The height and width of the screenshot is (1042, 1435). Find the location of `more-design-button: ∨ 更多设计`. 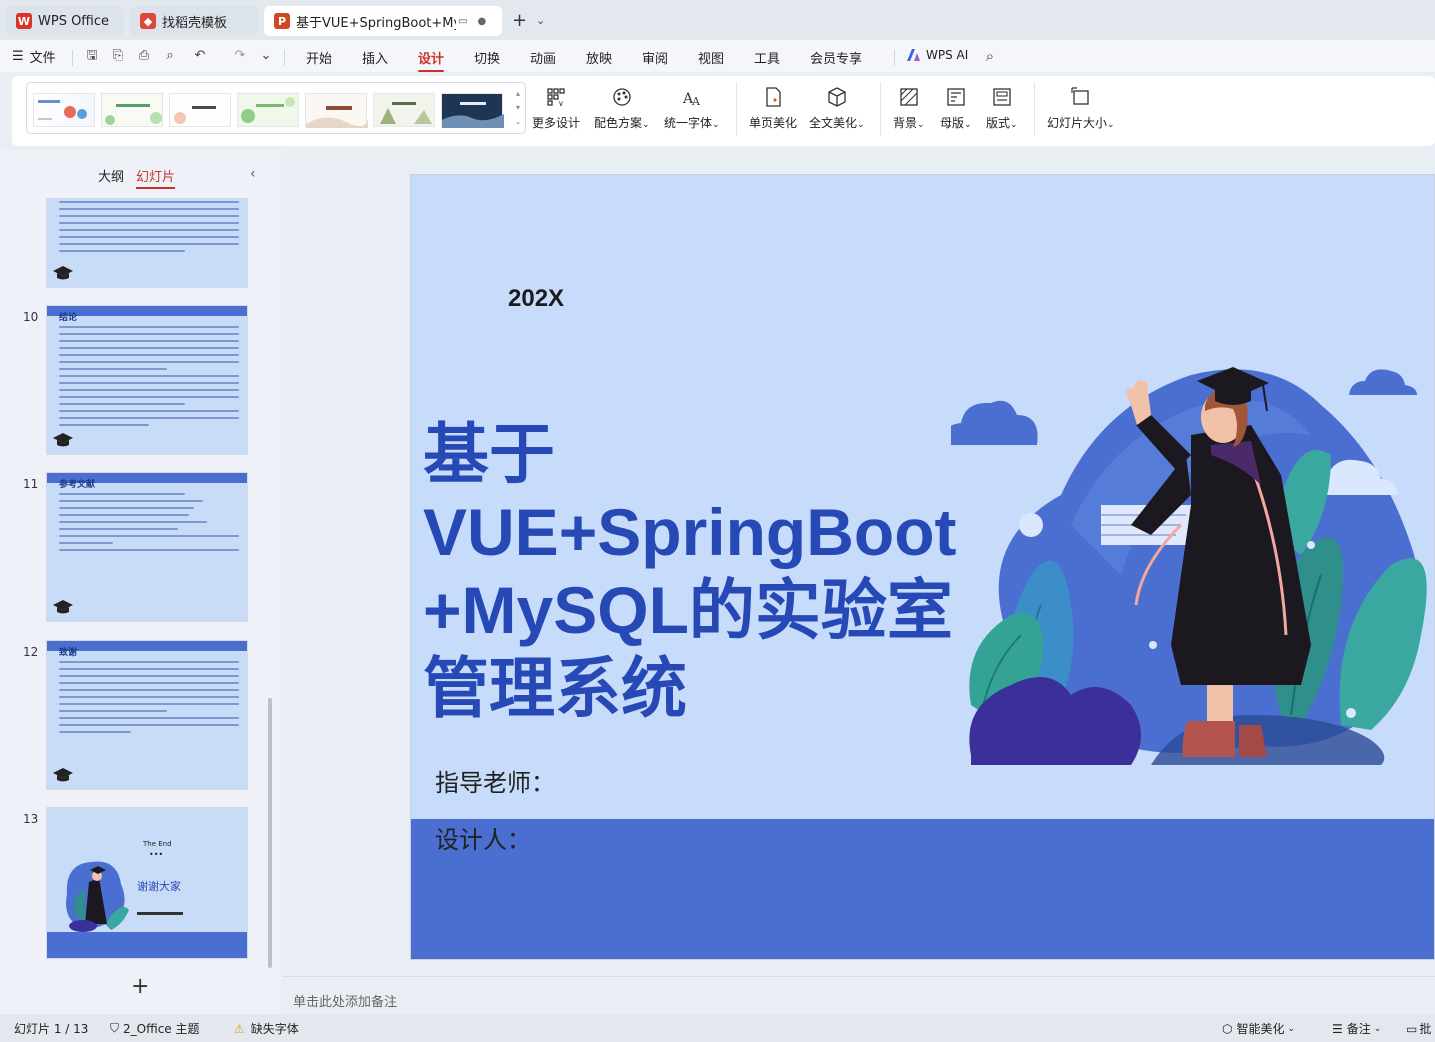

more-design-button: ∨ 更多设计 is located at coordinates (556, 108).